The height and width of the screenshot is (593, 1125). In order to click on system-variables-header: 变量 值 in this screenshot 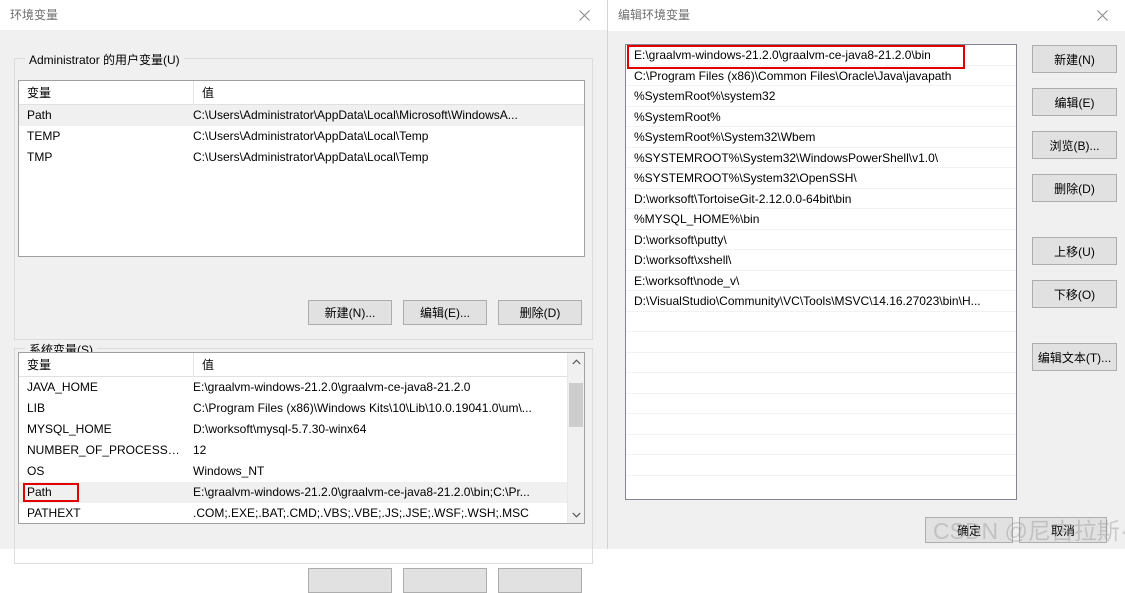, I will do `click(301, 365)`.